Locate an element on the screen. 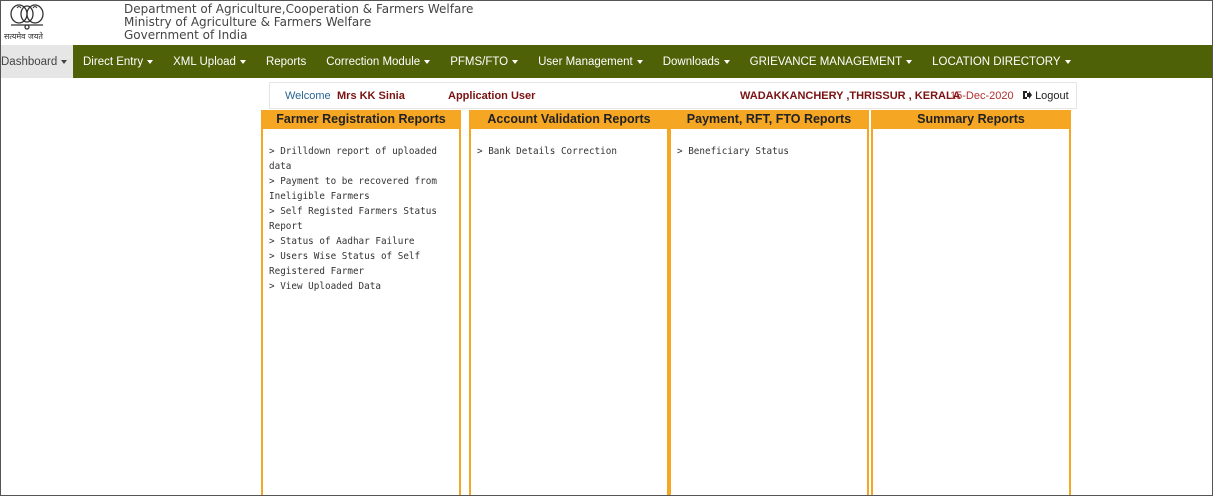  column-header: Summary Reports is located at coordinates (971, 119).